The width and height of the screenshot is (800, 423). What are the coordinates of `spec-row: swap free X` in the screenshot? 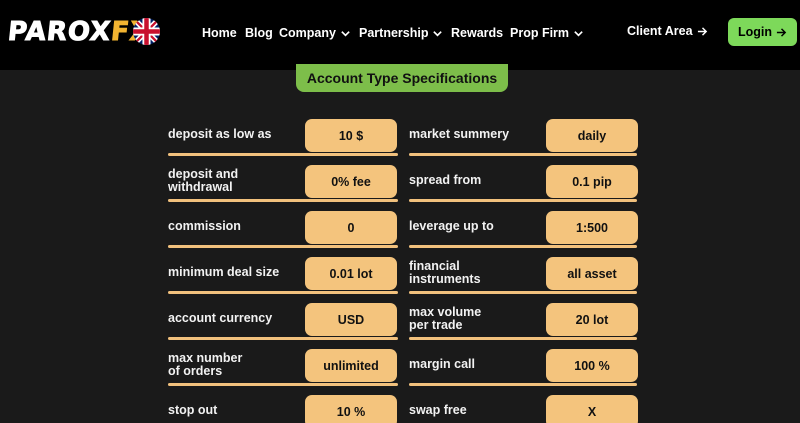 It's located at (523, 409).